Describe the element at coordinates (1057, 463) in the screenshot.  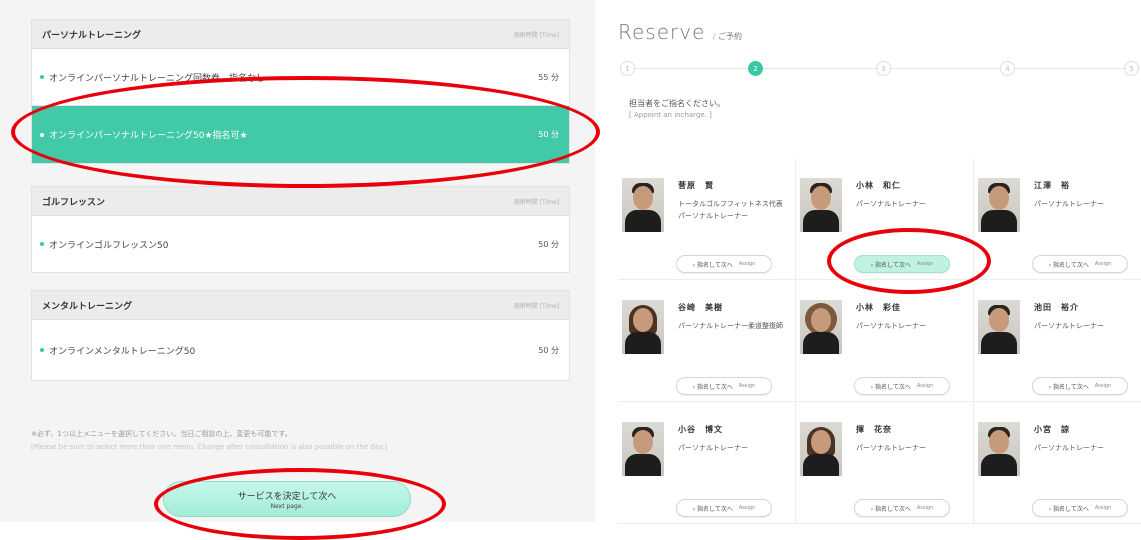
I see `trainer-card: 小宮 諒パーソナルトレーナー › 指名して次へ Assign` at that location.